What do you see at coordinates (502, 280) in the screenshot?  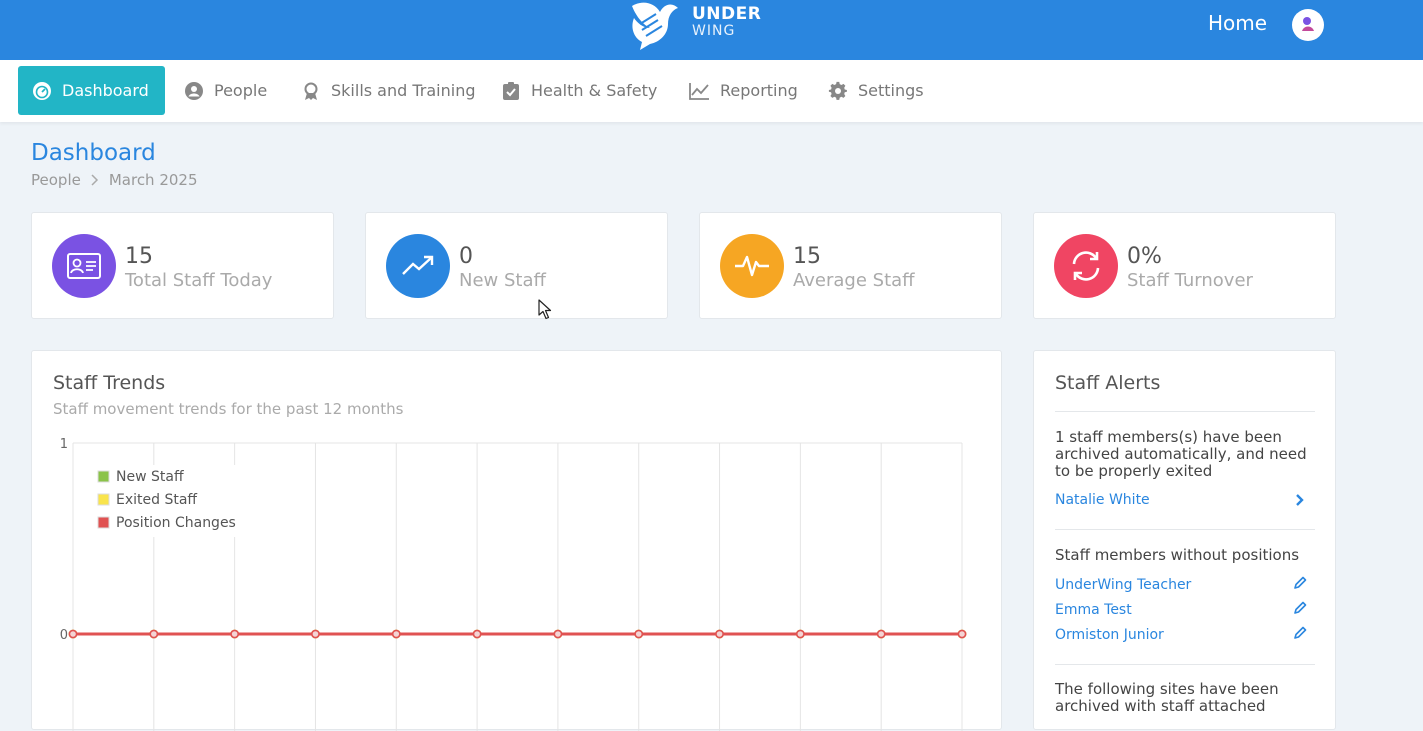 I see `stat-label: New Staff` at bounding box center [502, 280].